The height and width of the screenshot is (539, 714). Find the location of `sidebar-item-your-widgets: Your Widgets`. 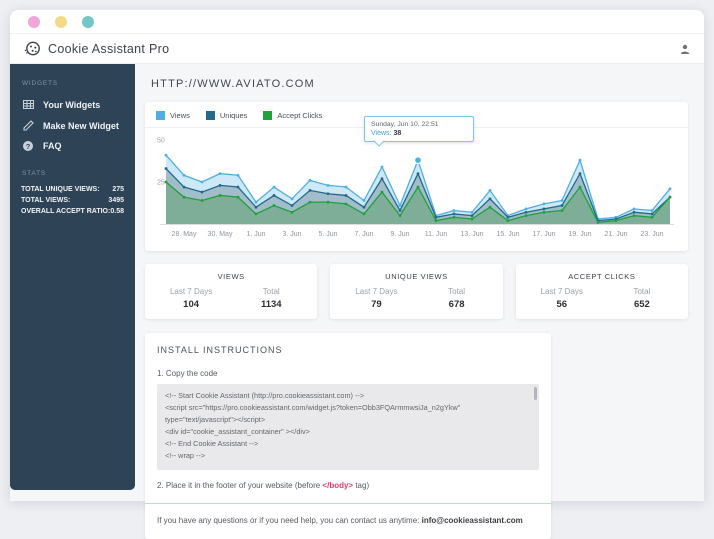

sidebar-item-your-widgets: Your Widgets is located at coordinates (72, 104).